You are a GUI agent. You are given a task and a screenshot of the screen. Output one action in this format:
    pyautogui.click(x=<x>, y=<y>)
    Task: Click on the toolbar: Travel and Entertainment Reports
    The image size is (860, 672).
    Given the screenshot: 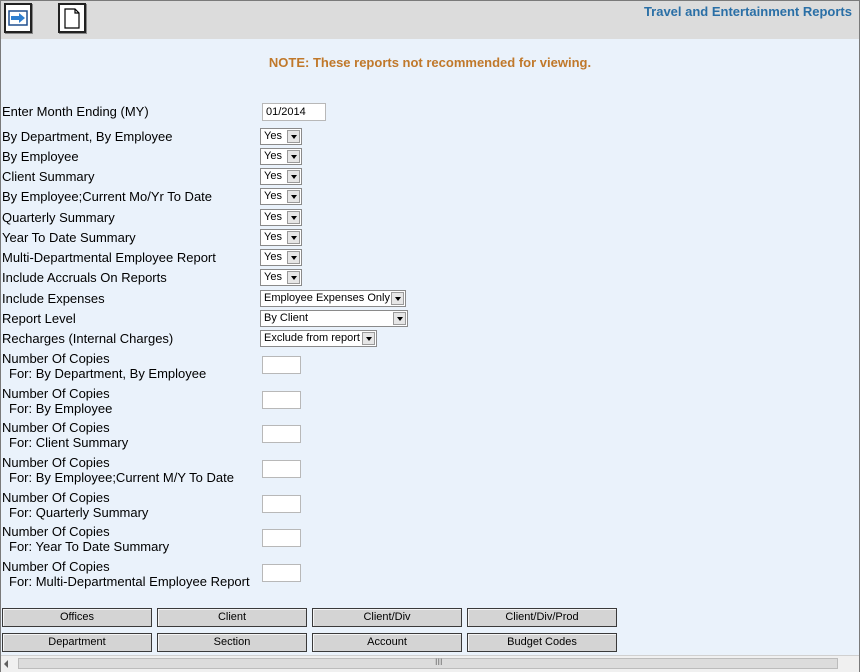 What is the action you would take?
    pyautogui.click(x=430, y=20)
    